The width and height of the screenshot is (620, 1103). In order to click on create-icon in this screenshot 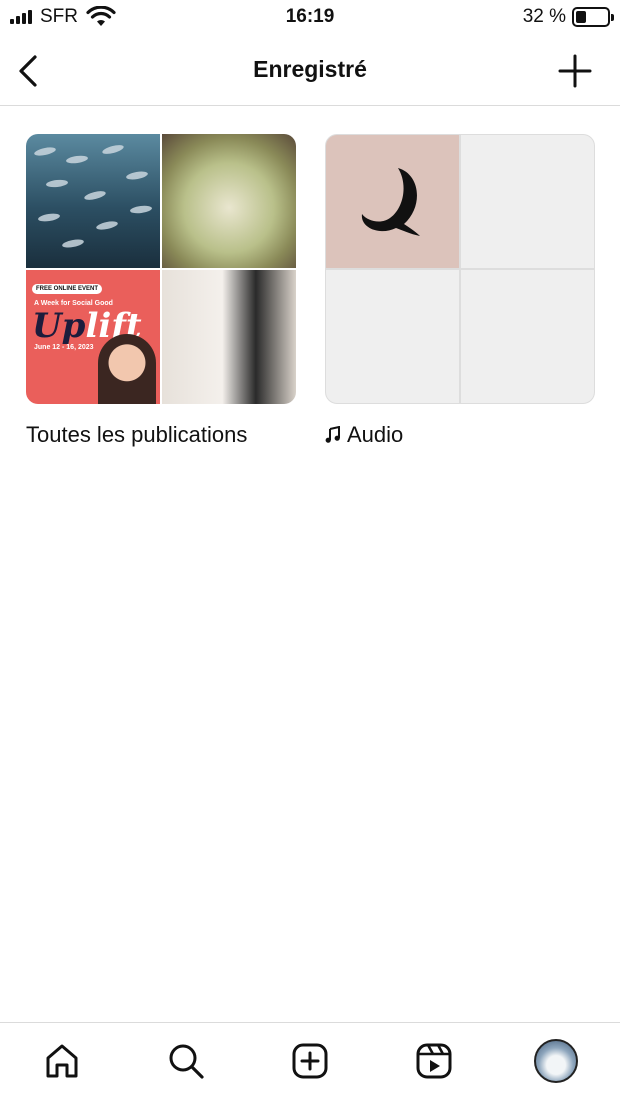, I will do `click(310, 1061)`.